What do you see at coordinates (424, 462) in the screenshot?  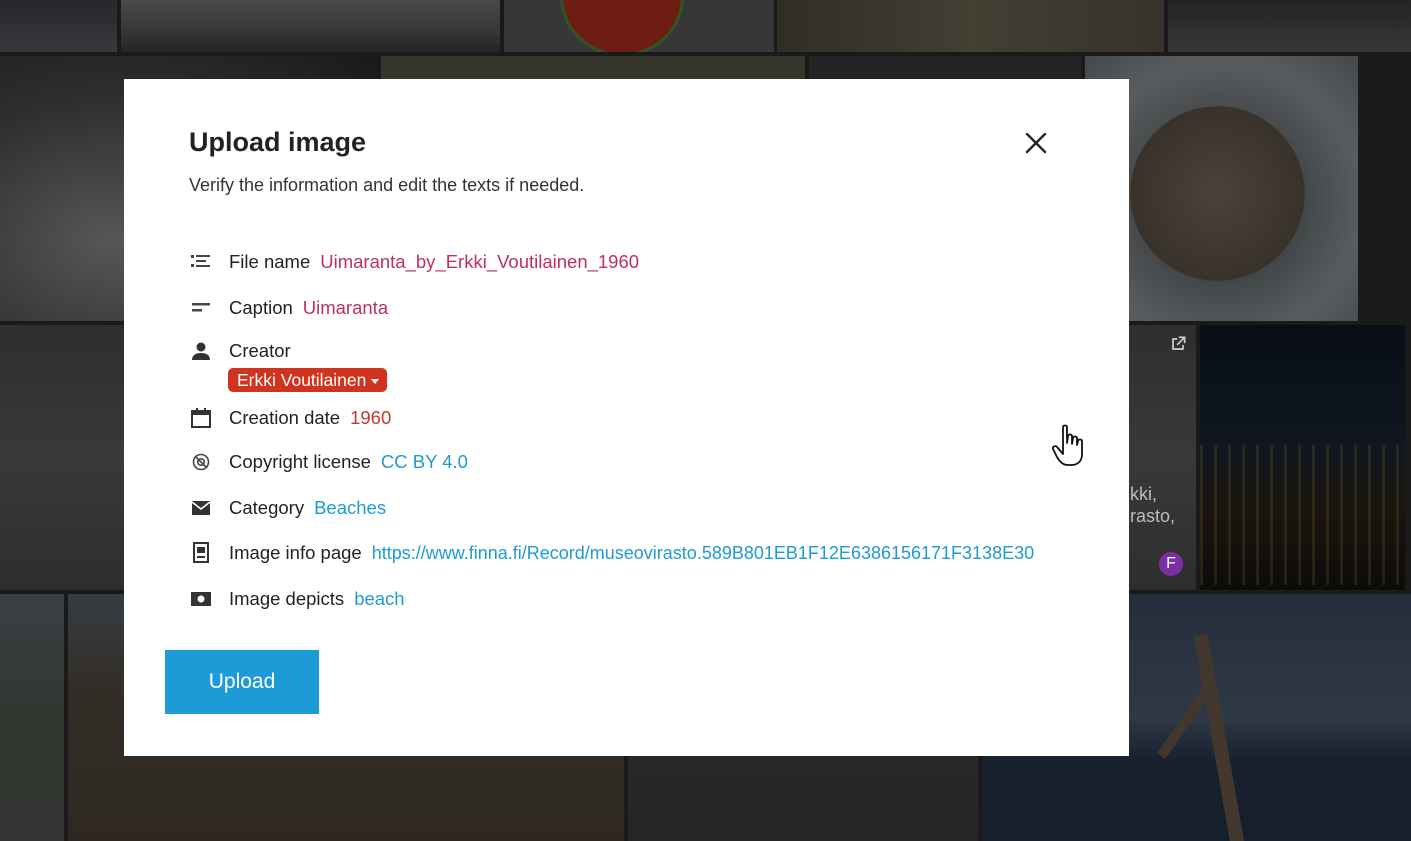 I see `copyright-license-value: CC BY 4.0` at bounding box center [424, 462].